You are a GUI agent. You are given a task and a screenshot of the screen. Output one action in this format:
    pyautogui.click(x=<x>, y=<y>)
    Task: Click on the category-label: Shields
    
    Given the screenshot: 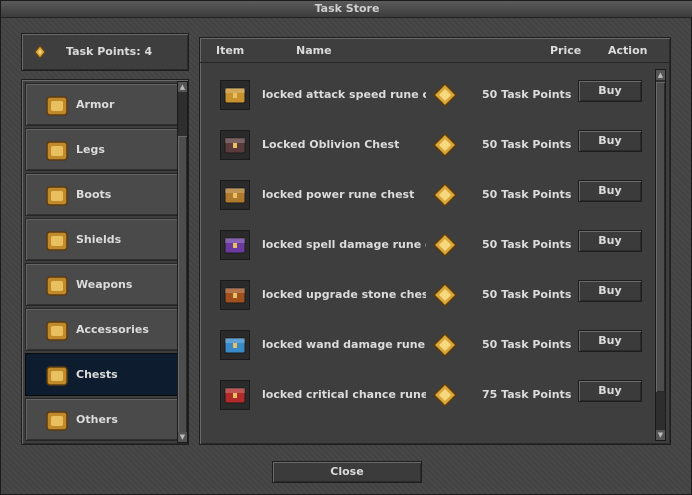 What is the action you would take?
    pyautogui.click(x=99, y=239)
    